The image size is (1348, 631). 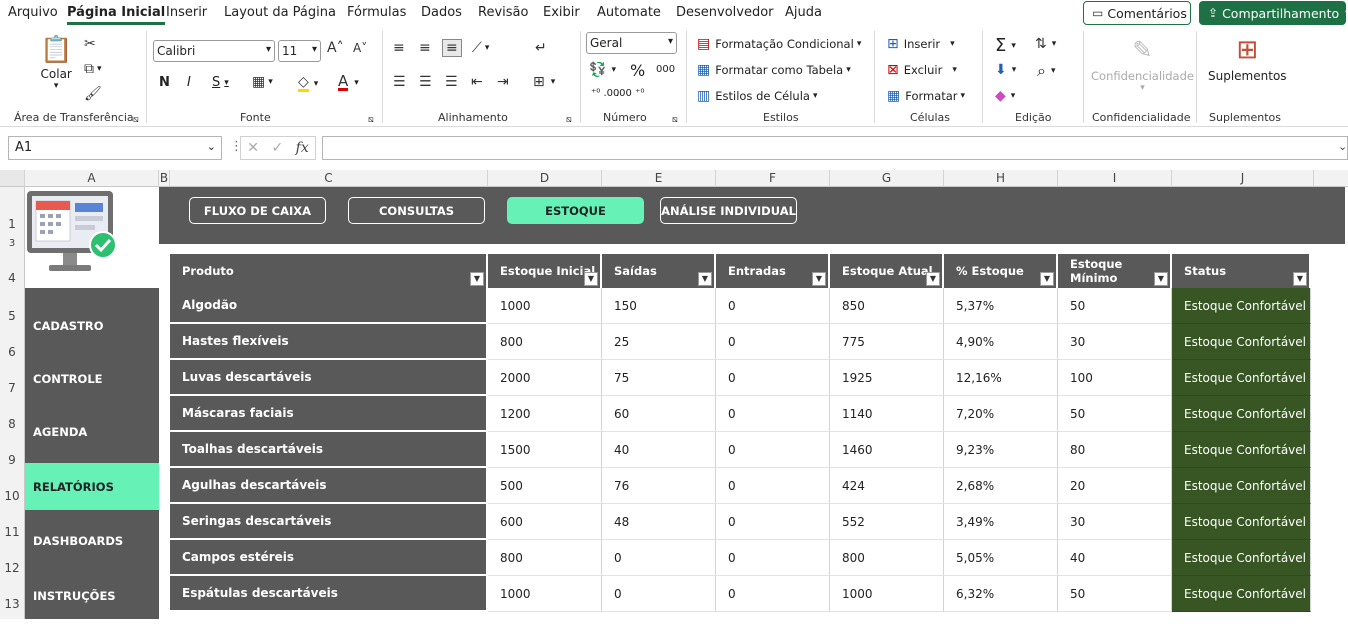 What do you see at coordinates (545, 558) in the screenshot?
I see `cell-estoque-inicial: 800` at bounding box center [545, 558].